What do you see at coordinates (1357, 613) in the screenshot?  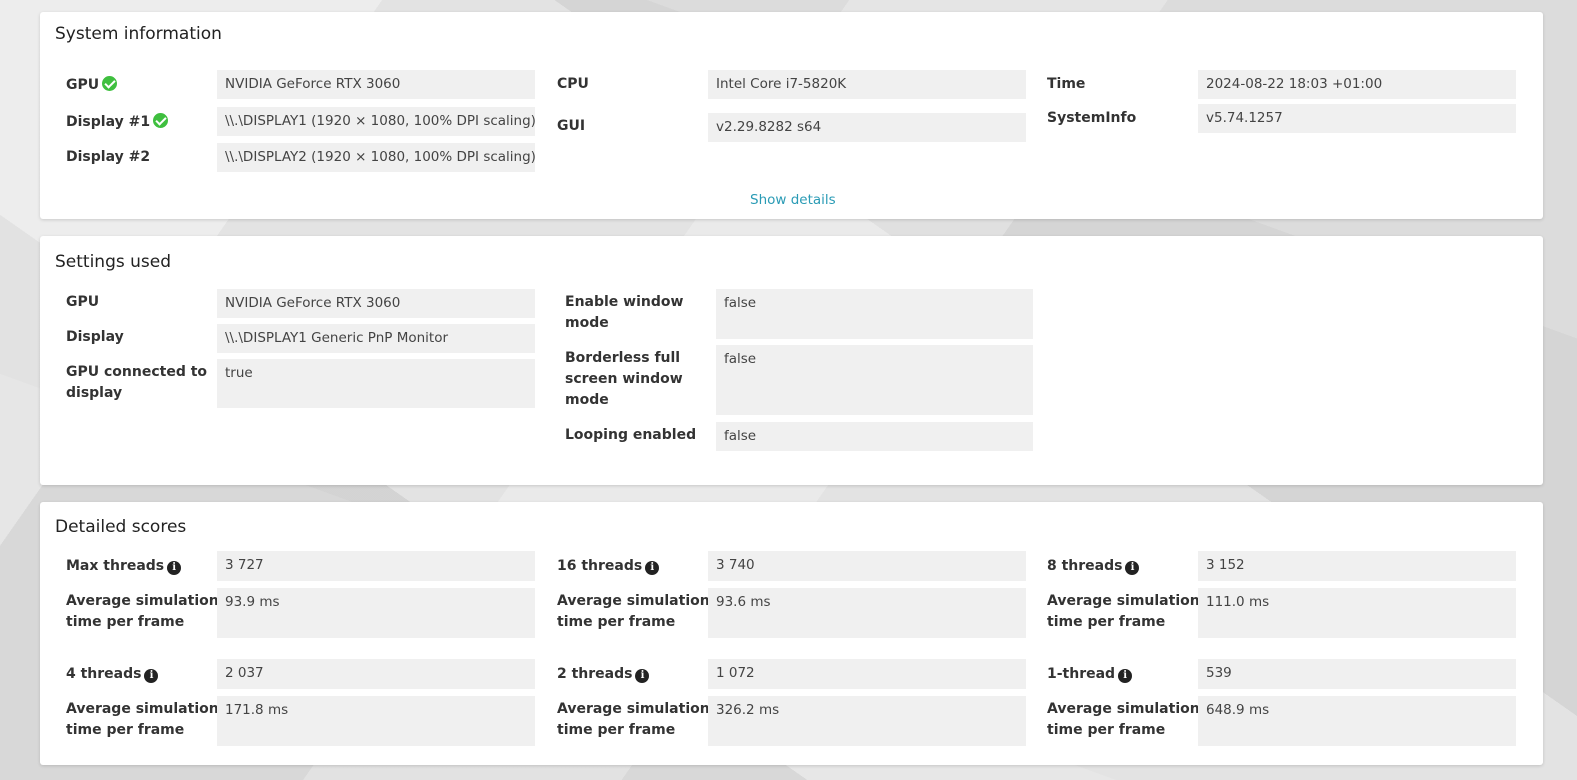 I see `avg-value-8-threads: 111.0 ms` at bounding box center [1357, 613].